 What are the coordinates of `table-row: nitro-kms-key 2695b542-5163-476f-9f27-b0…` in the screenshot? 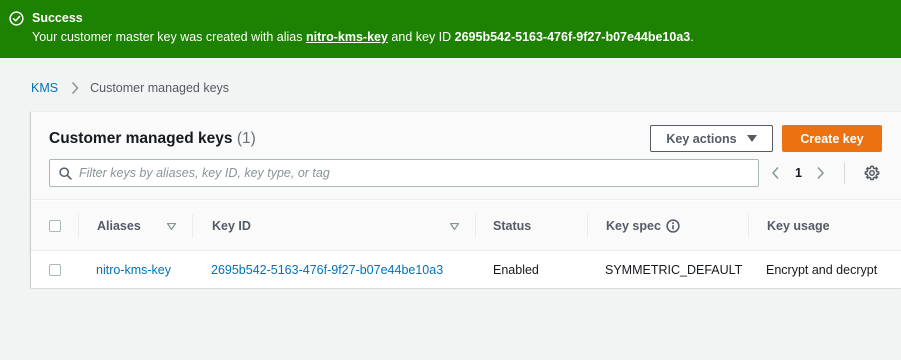 It's located at (466, 270).